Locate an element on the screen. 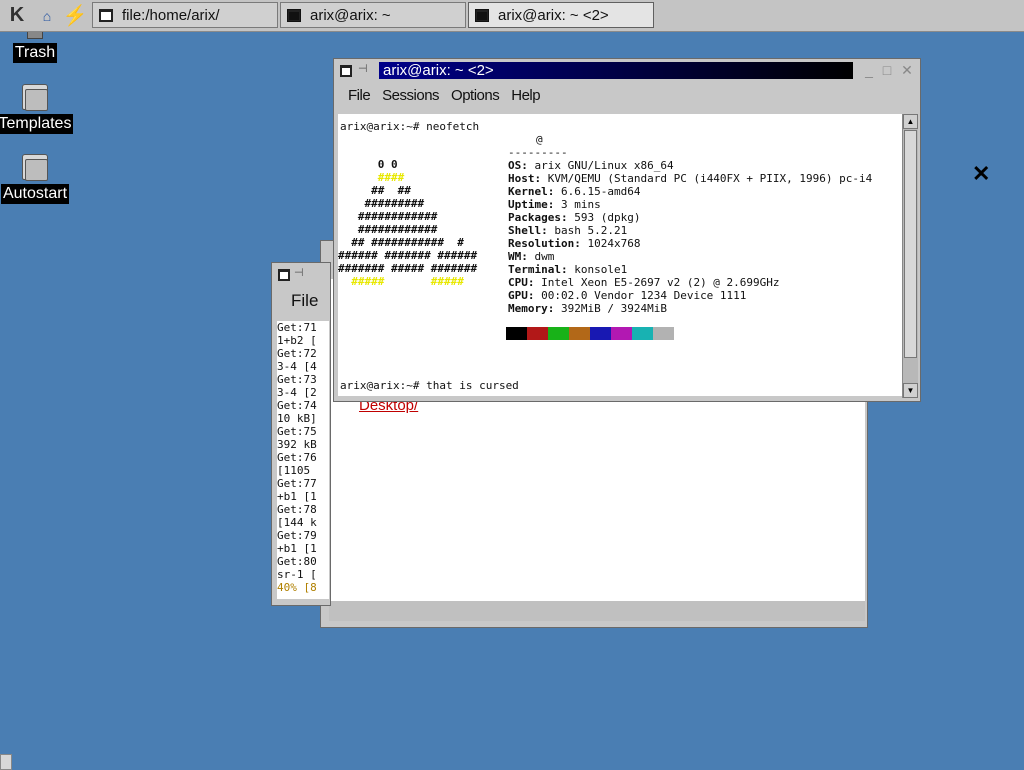 The height and width of the screenshot is (770, 1024). trash-icon is located at coordinates (35, 35).